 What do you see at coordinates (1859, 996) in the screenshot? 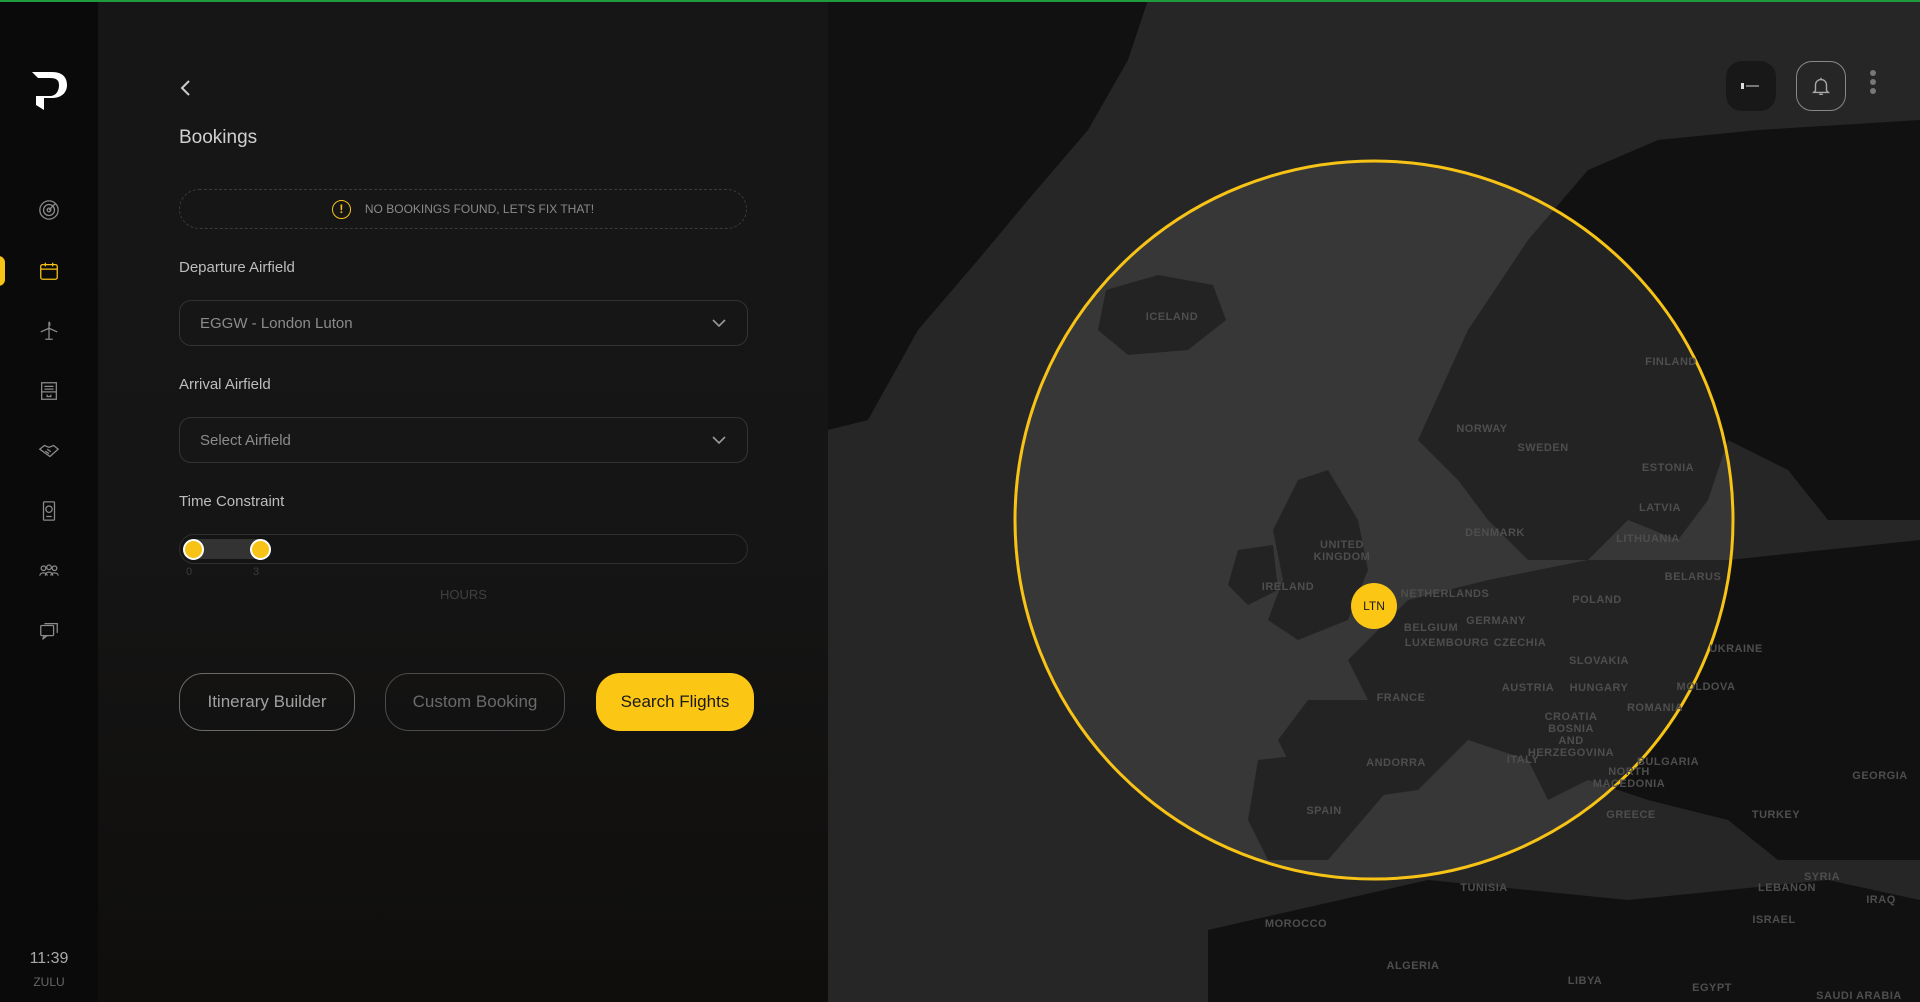
I see `map-country-label: SAUDI ARABIA` at bounding box center [1859, 996].